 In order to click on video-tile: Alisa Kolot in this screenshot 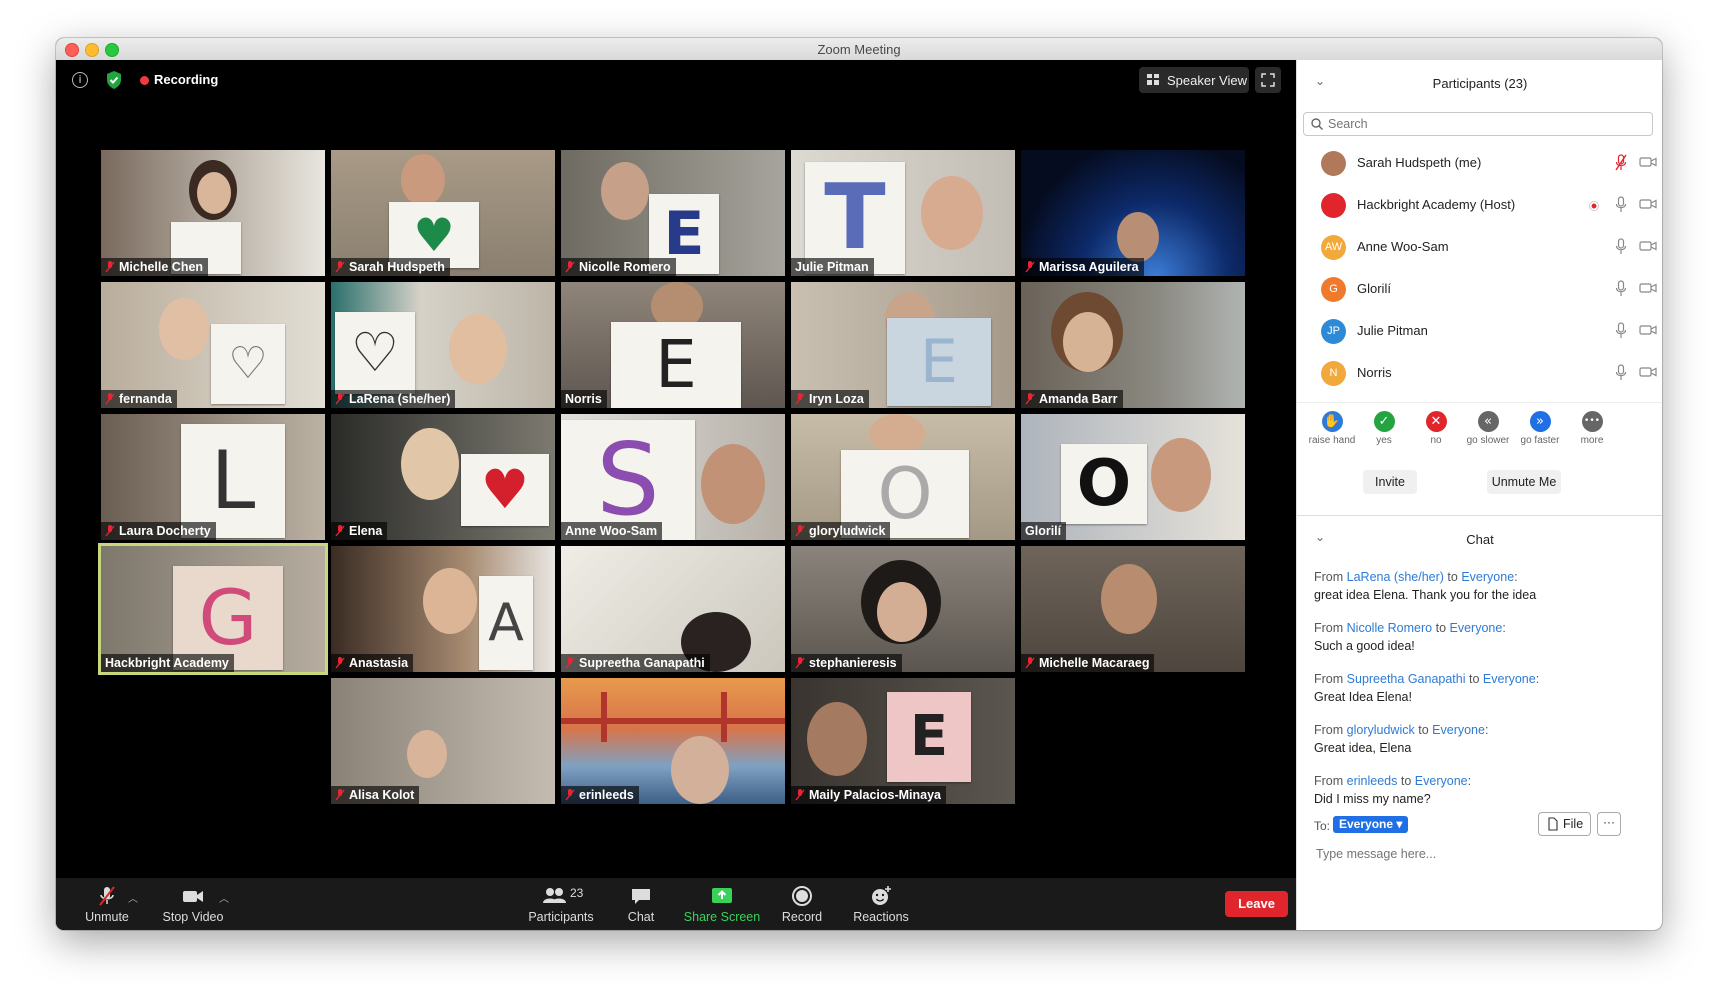, I will do `click(443, 741)`.